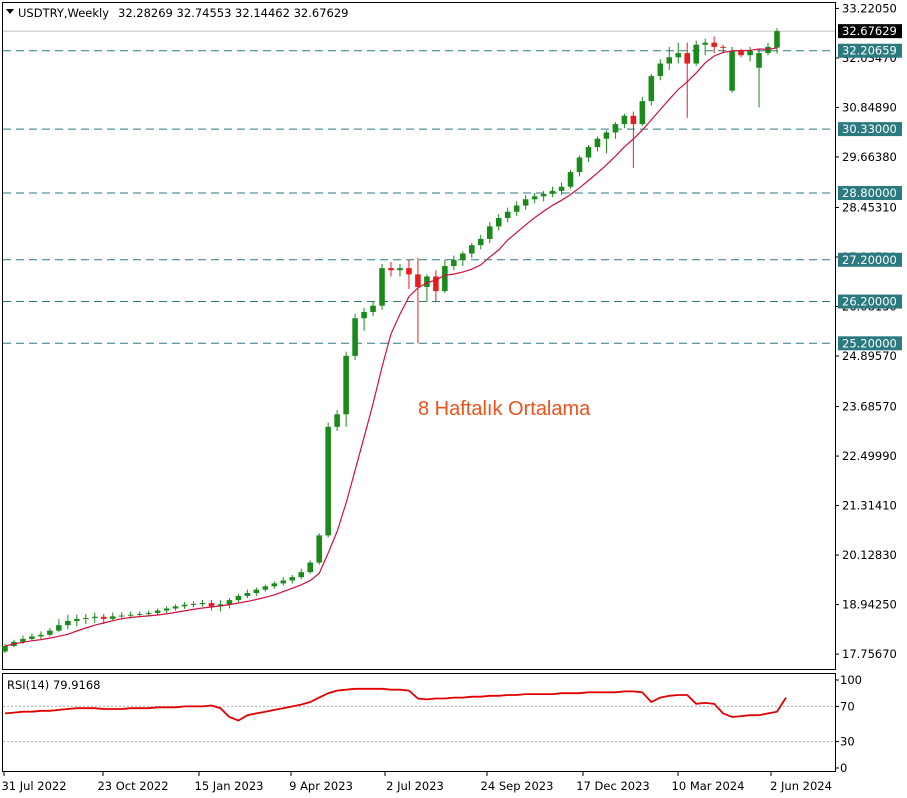  What do you see at coordinates (229, 786) in the screenshot?
I see `time-tick-label: 15 Jan 2023` at bounding box center [229, 786].